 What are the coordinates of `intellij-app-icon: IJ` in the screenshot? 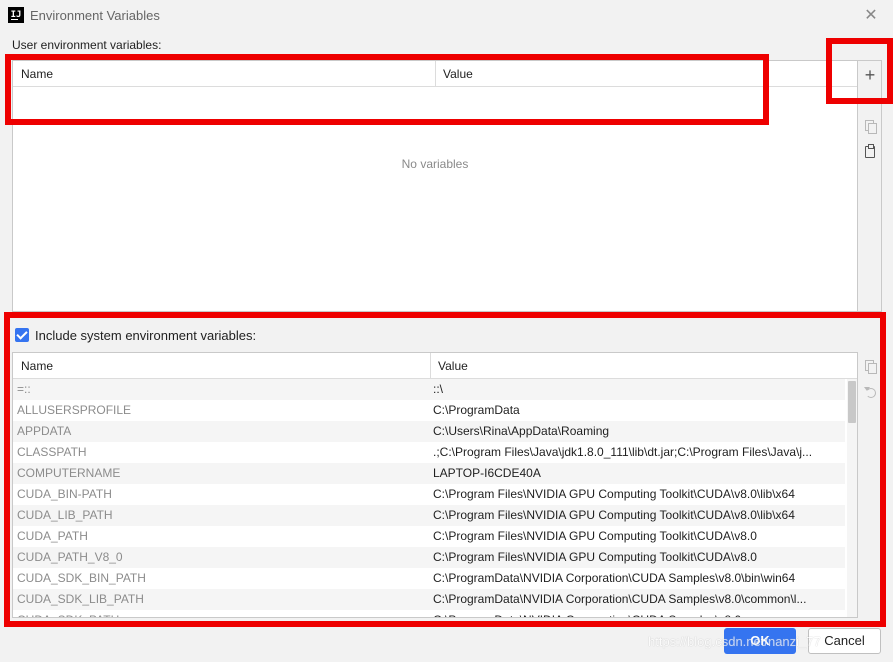 It's located at (16, 15).